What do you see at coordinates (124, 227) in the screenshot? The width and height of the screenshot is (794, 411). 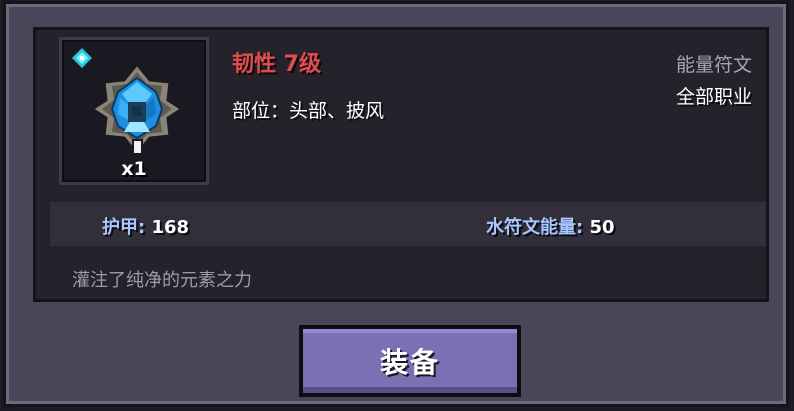 I see `armor-label: 护甲:` at bounding box center [124, 227].